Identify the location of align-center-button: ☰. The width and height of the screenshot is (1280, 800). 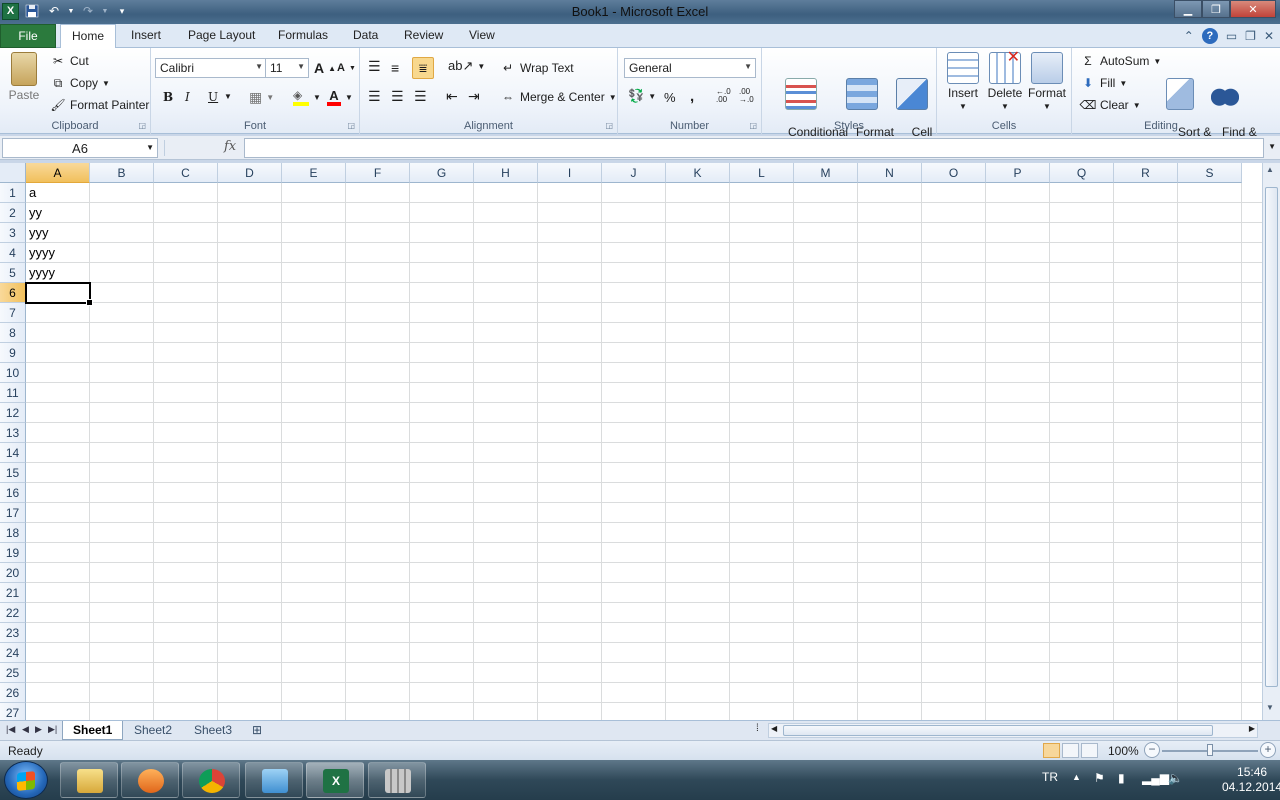
(397, 96).